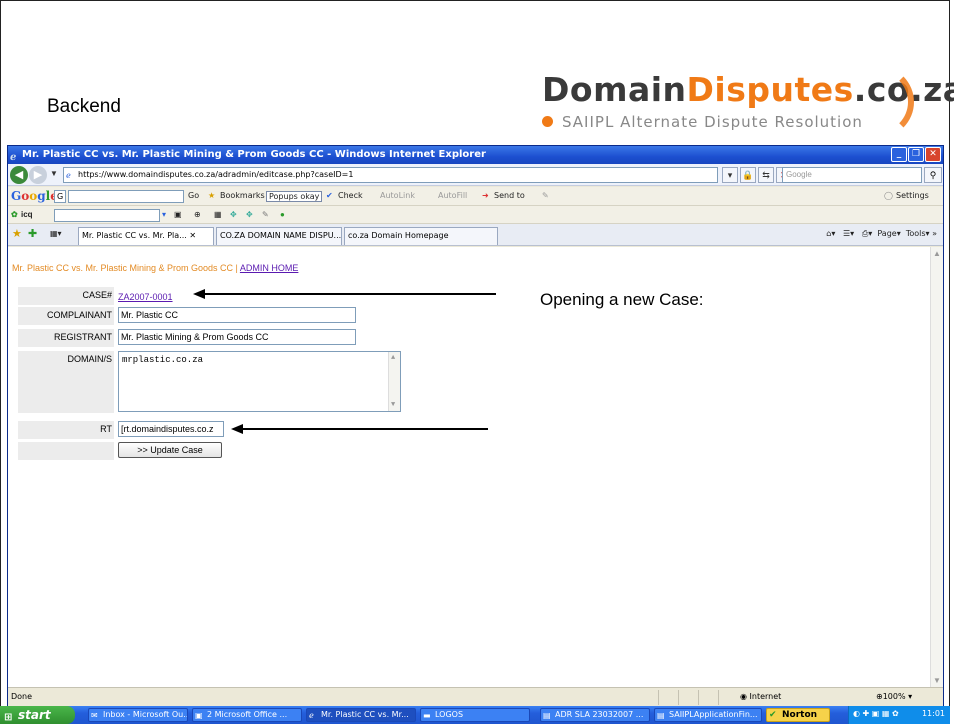 The image size is (954, 724). Describe the element at coordinates (38, 175) in the screenshot. I see `forward-button: ▶` at that location.